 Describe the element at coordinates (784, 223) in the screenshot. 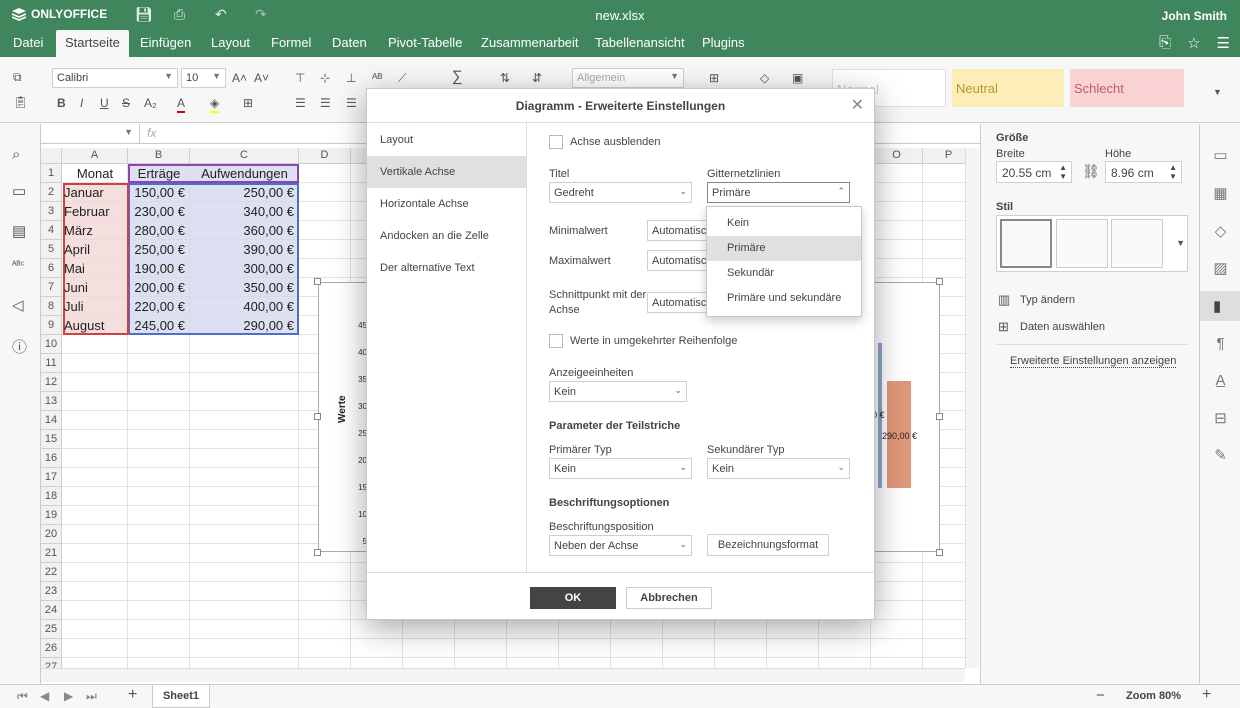

I see `gridlines-option-none: Kein` at that location.